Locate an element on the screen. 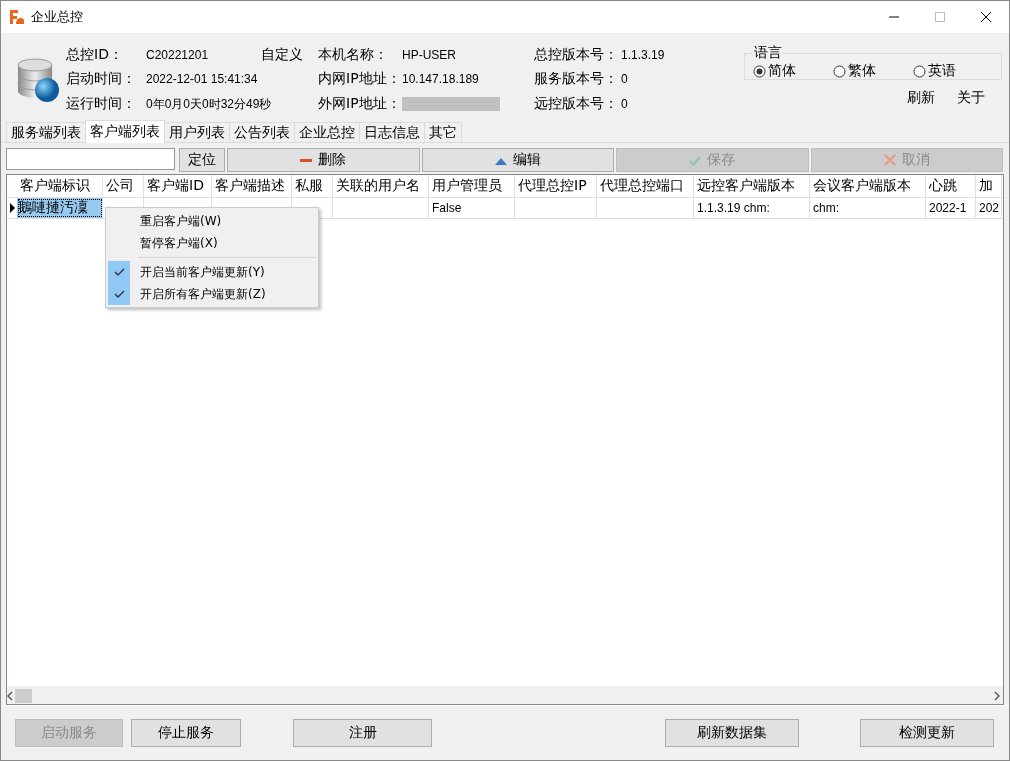  radio-option: 繁体 is located at coordinates (873, 71).